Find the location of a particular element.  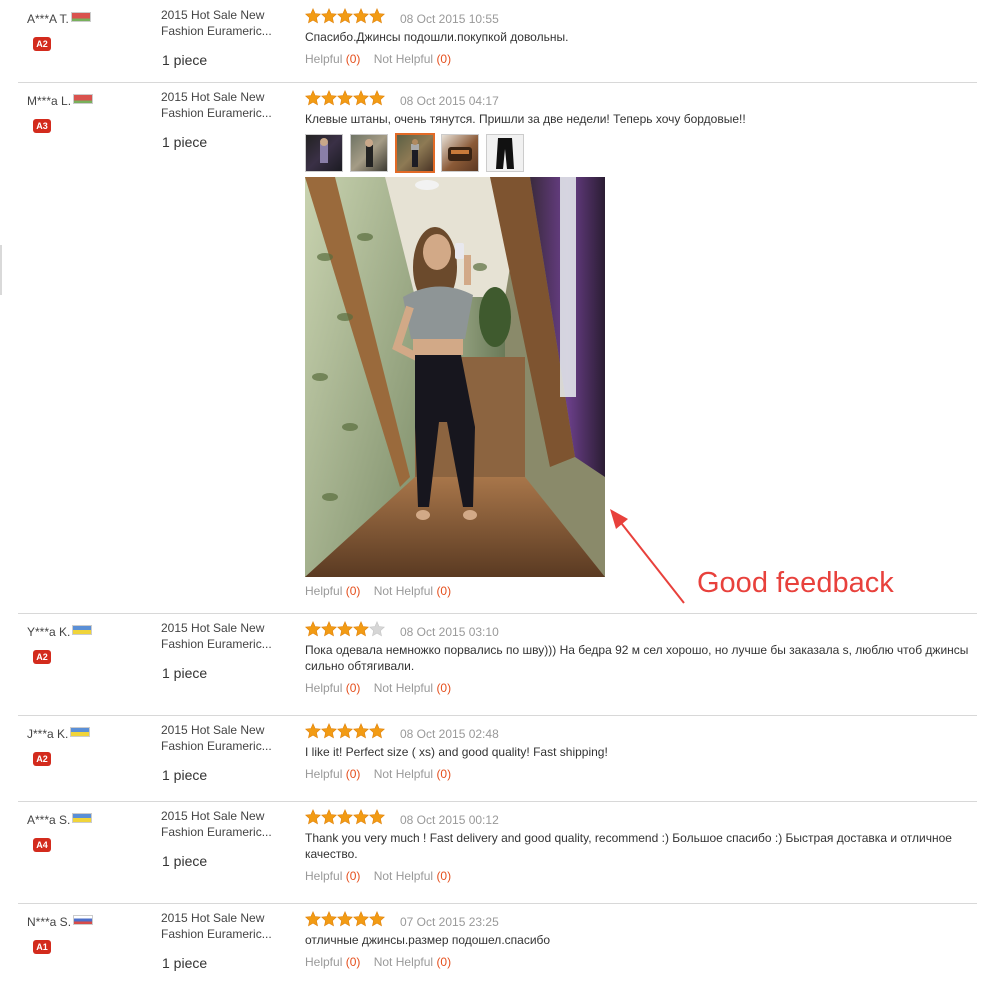

reviewer: Y***a K. is located at coordinates (60, 632).